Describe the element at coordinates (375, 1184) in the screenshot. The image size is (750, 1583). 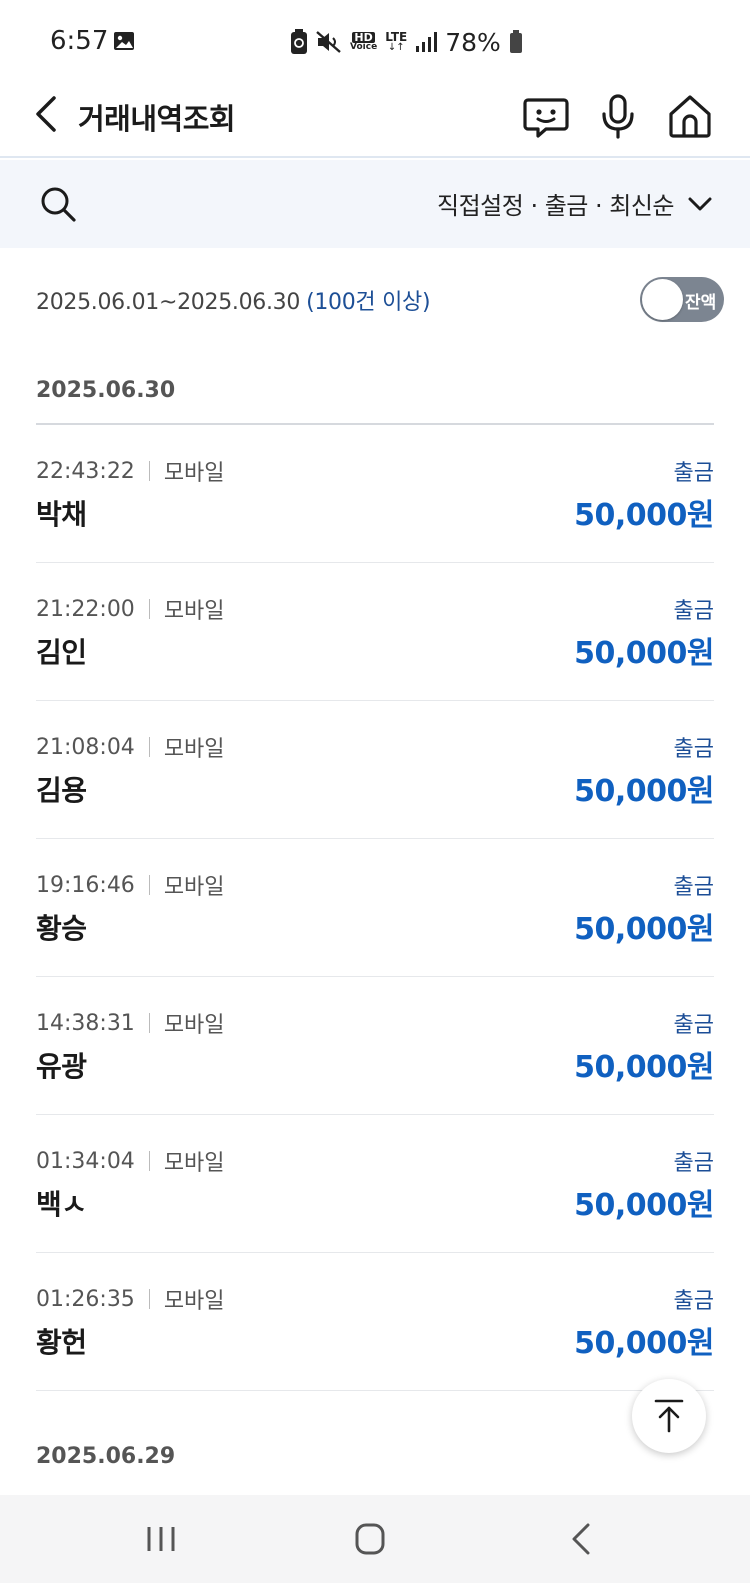
I see `transaction-row: 01:34:04 모바일 백ㅅ 출금 50,000원` at that location.